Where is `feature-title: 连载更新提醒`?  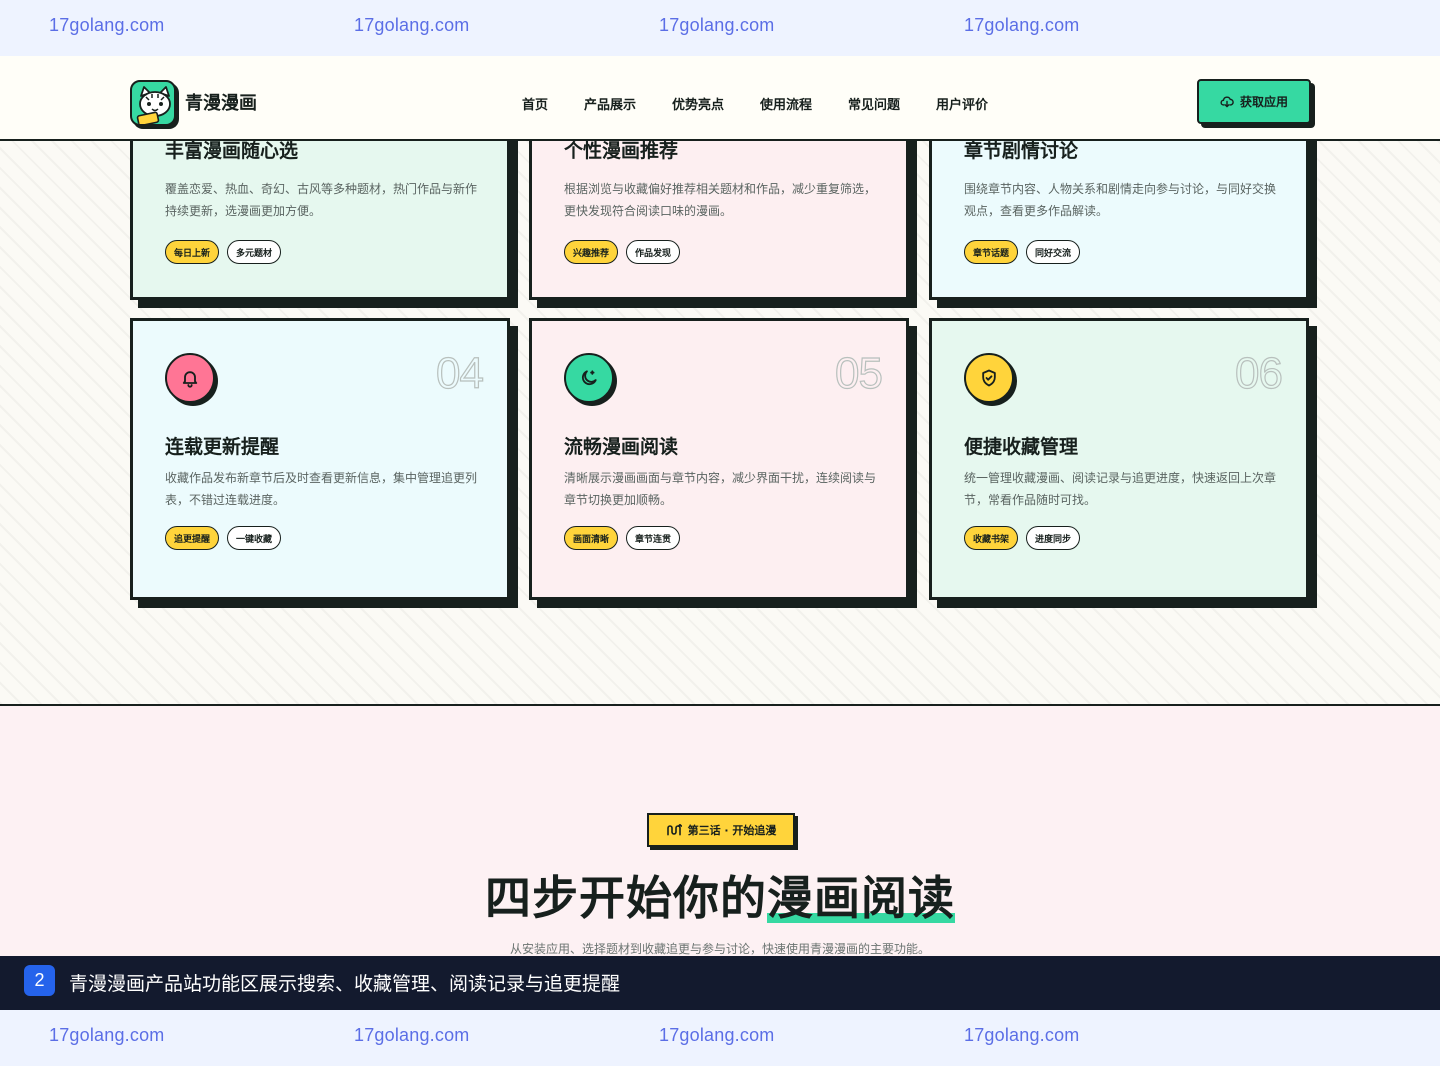 feature-title: 连载更新提醒 is located at coordinates (222, 447).